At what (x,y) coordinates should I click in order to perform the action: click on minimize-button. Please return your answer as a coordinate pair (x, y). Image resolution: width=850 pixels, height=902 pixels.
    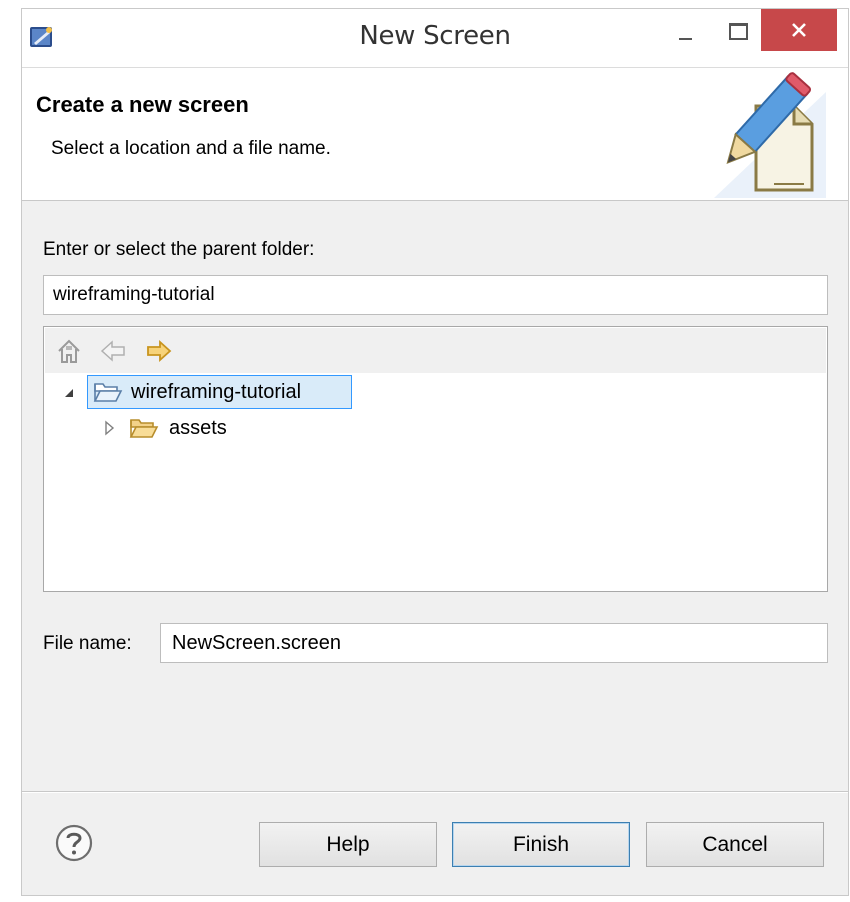
    Looking at the image, I should click on (685, 31).